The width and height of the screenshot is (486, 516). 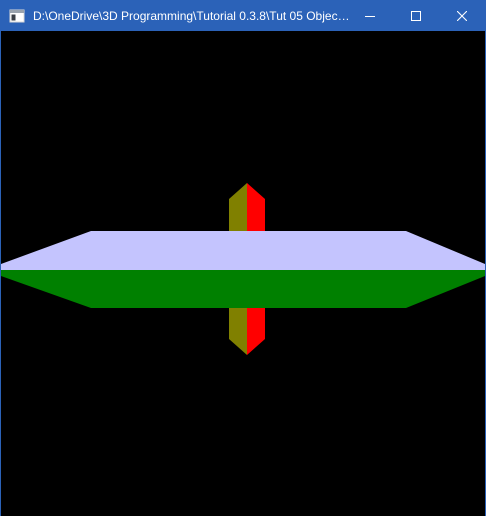 I want to click on minimize-icon, so click(x=370, y=16).